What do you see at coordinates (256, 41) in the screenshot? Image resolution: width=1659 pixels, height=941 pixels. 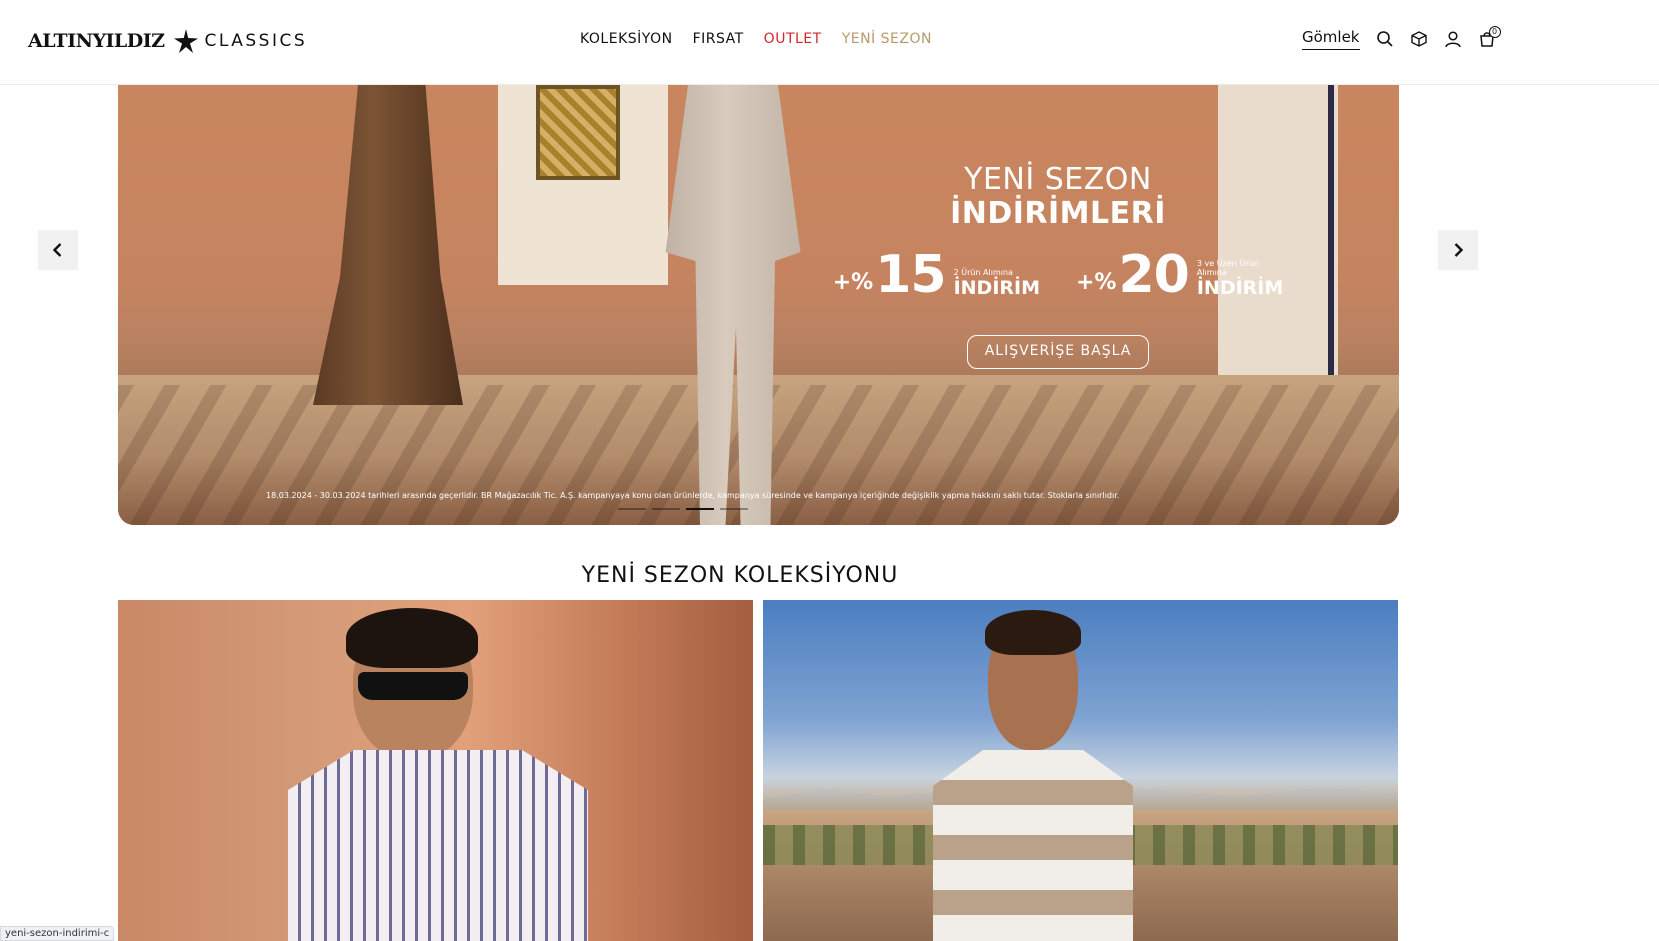 I see `brand-sub: CLASSICS` at bounding box center [256, 41].